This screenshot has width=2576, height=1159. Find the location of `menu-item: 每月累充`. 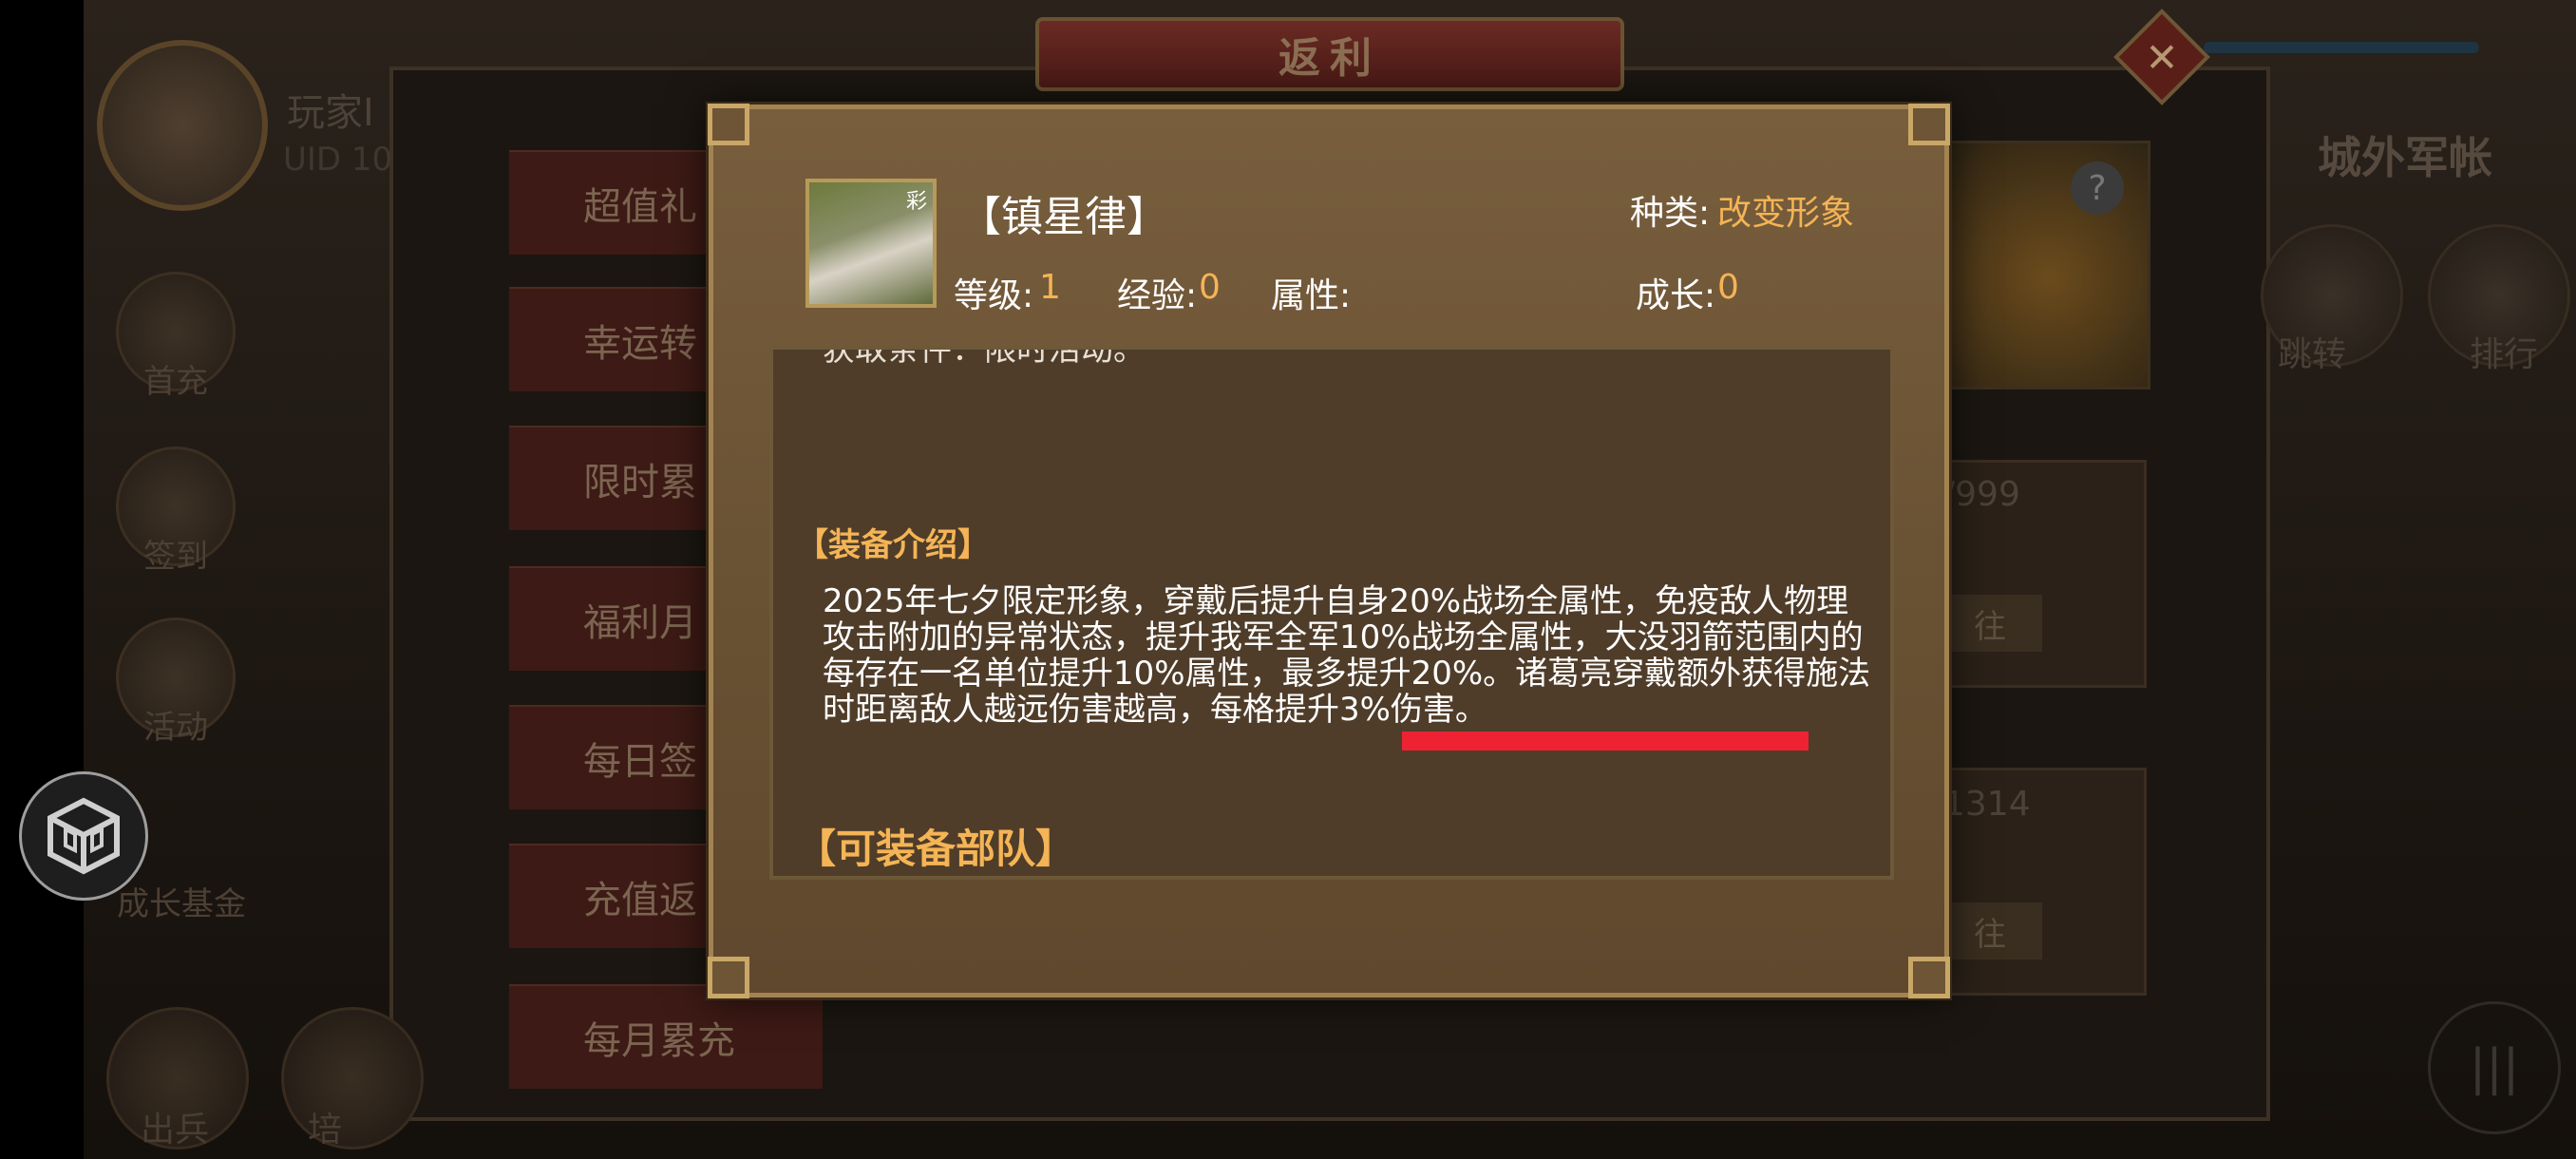

menu-item: 每月累充 is located at coordinates (666, 1036).